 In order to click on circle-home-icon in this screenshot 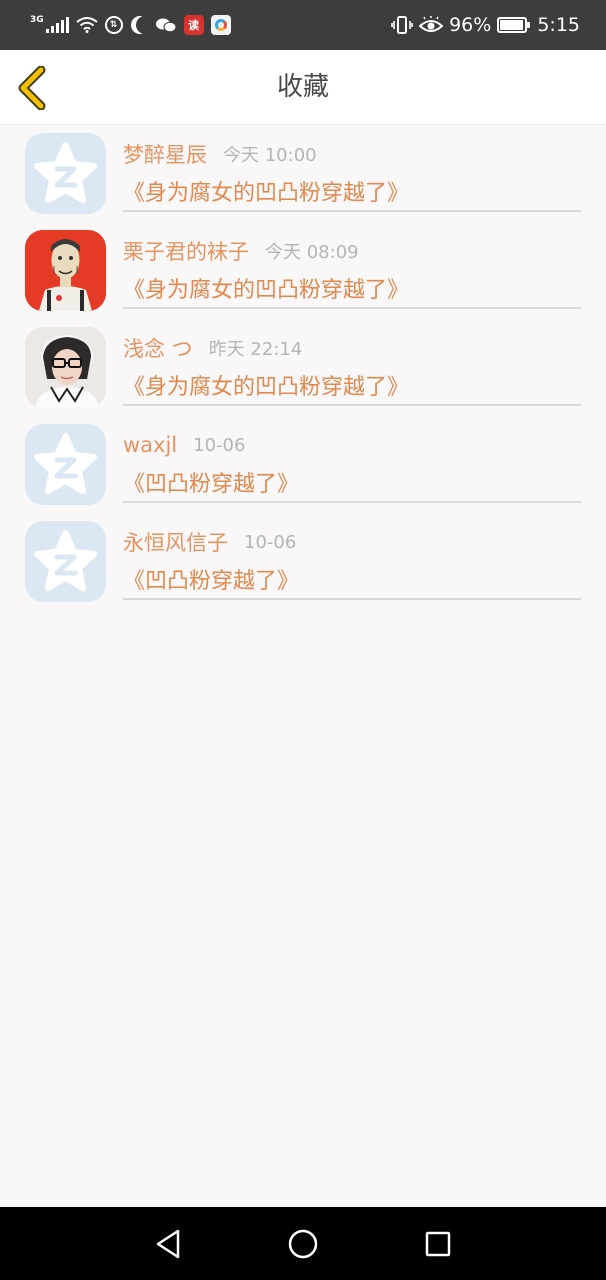, I will do `click(303, 1244)`.